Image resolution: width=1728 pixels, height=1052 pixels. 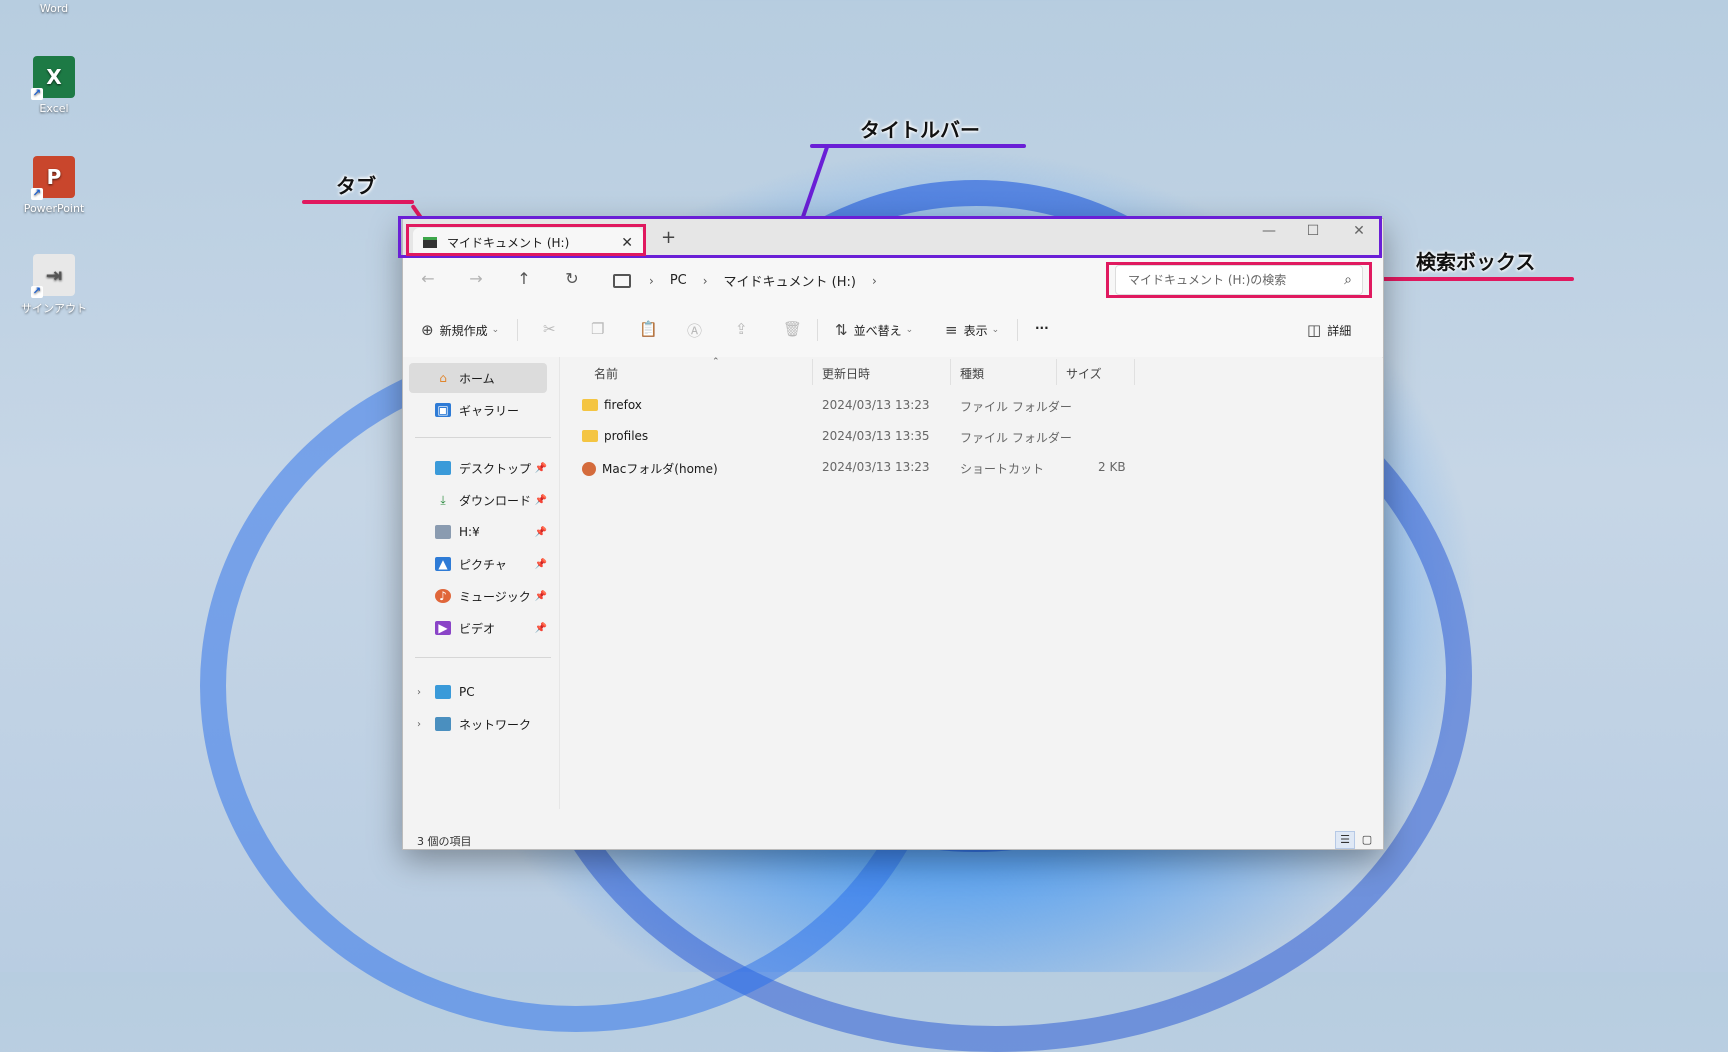 What do you see at coordinates (478, 564) in the screenshot?
I see `sidebar-item-pictures: ▲ ピクチャ 📌` at bounding box center [478, 564].